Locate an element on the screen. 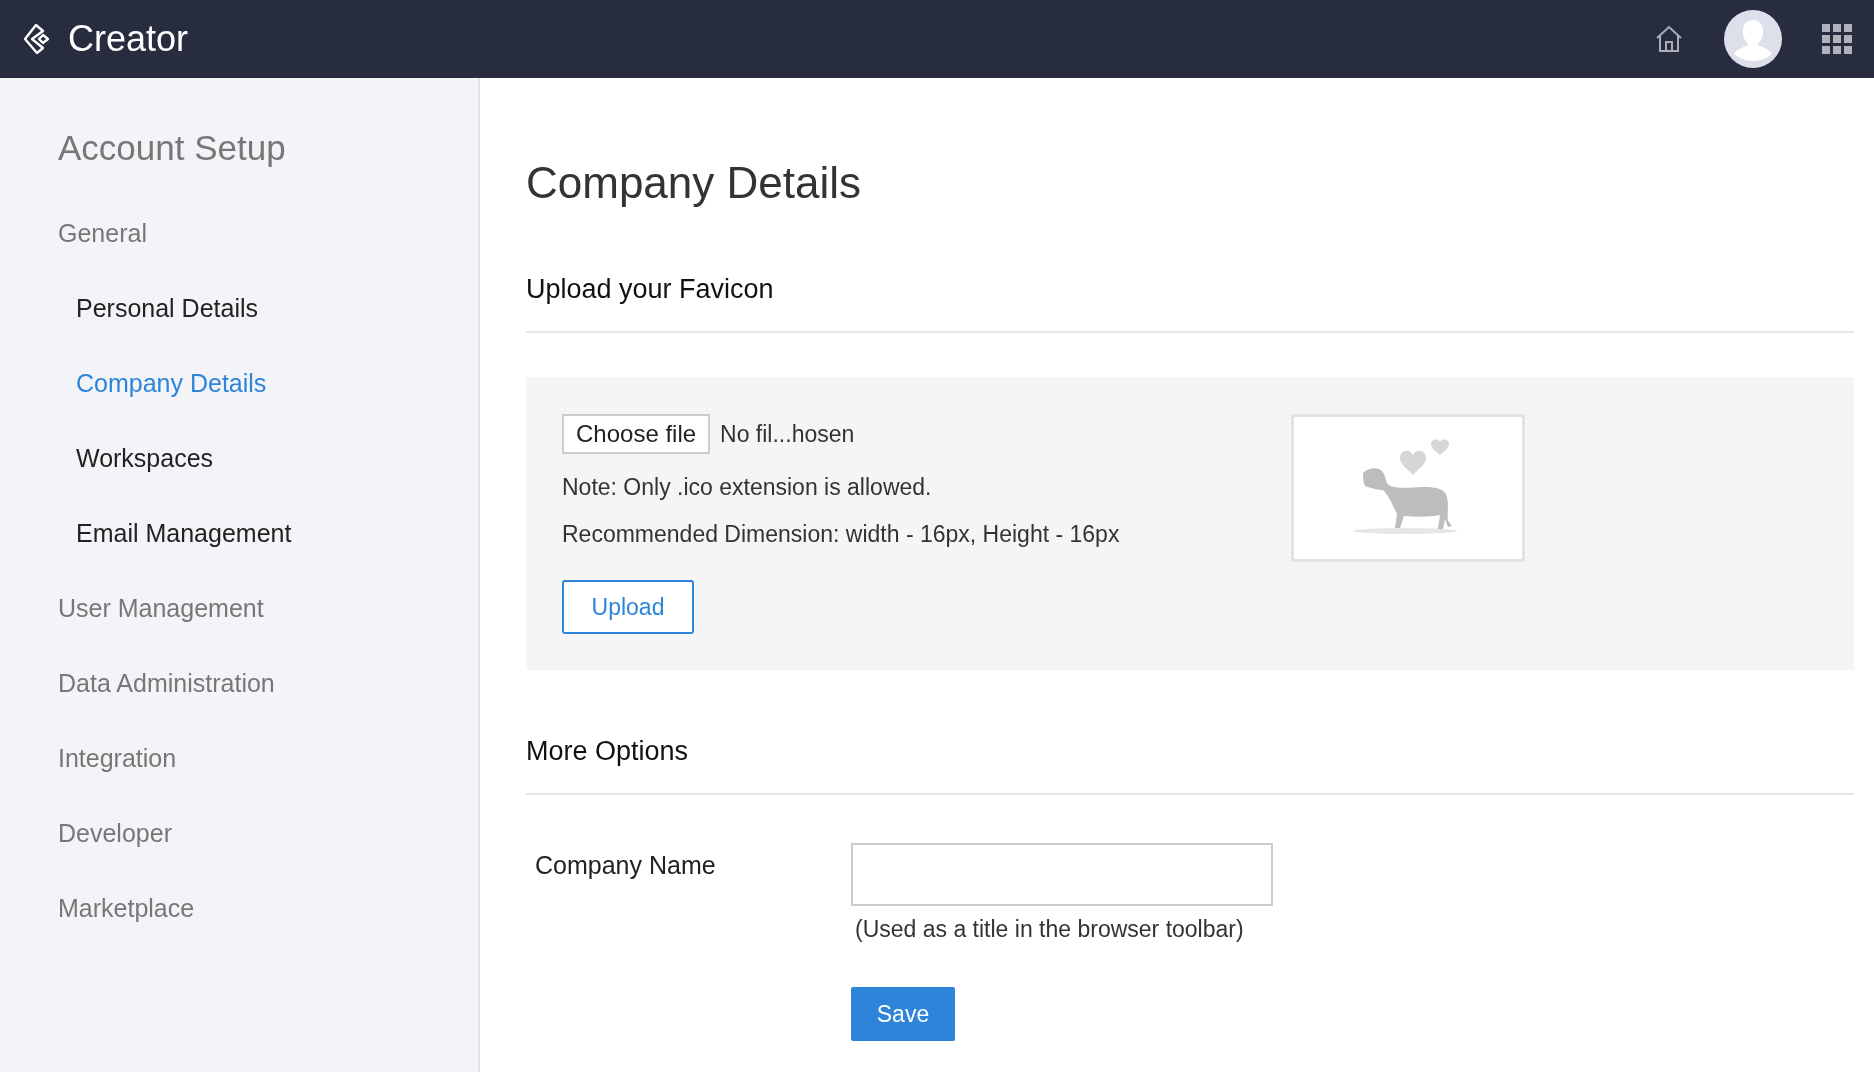 The image size is (1874, 1072). sidebar-item: Personal Details is located at coordinates (167, 308).